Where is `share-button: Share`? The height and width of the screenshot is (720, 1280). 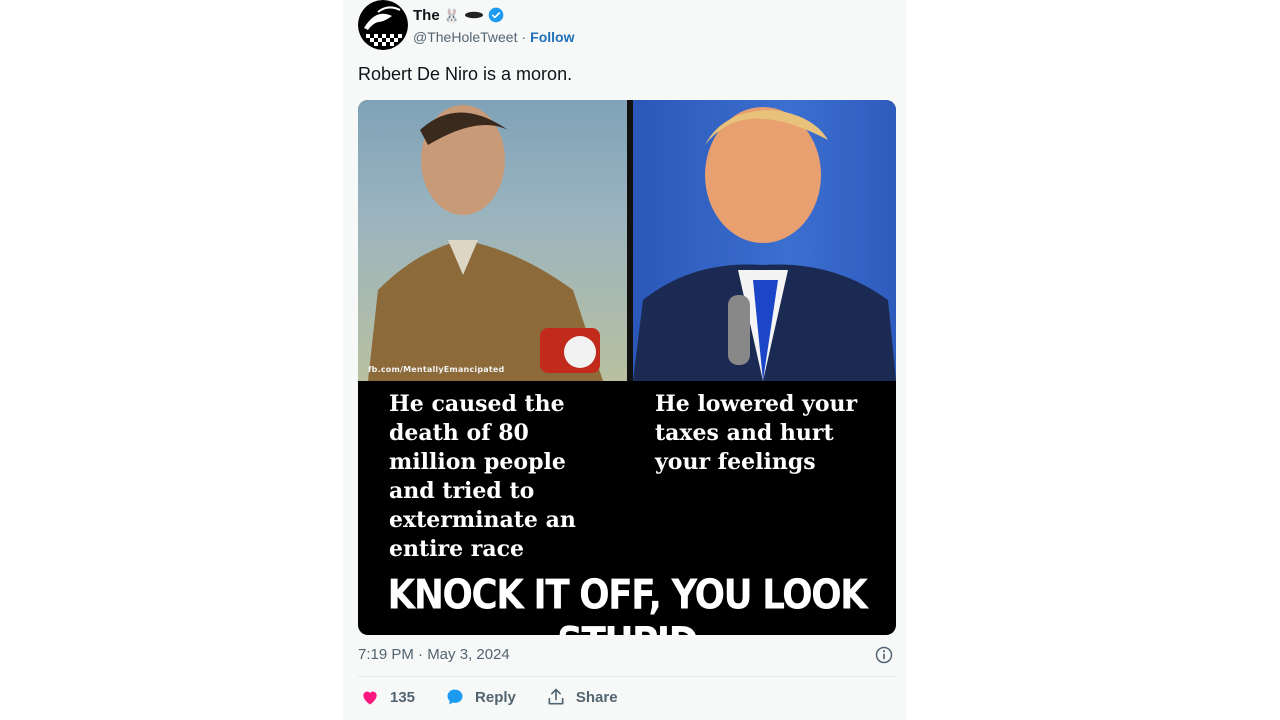 share-button: Share is located at coordinates (582, 697).